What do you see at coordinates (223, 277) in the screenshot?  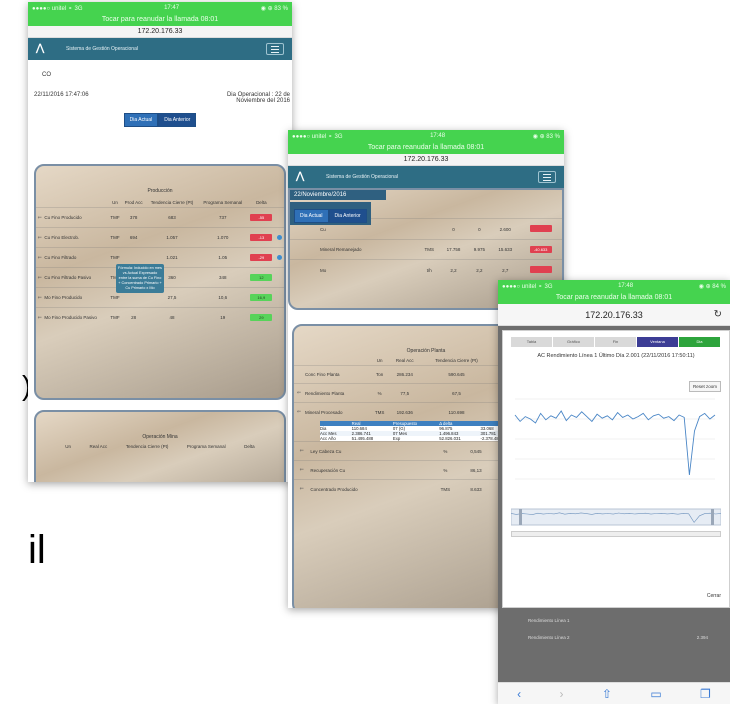 I see `row-program: 348` at bounding box center [223, 277].